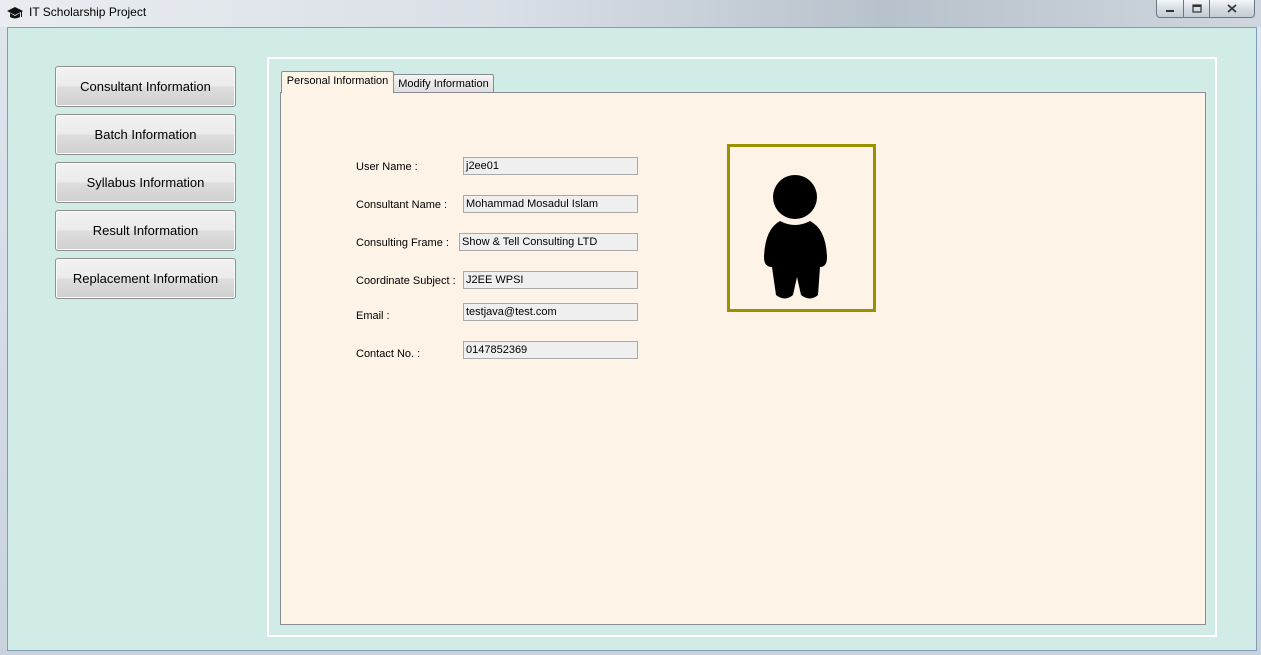  I want to click on contact-no-label: Contact No. :, so click(388, 354).